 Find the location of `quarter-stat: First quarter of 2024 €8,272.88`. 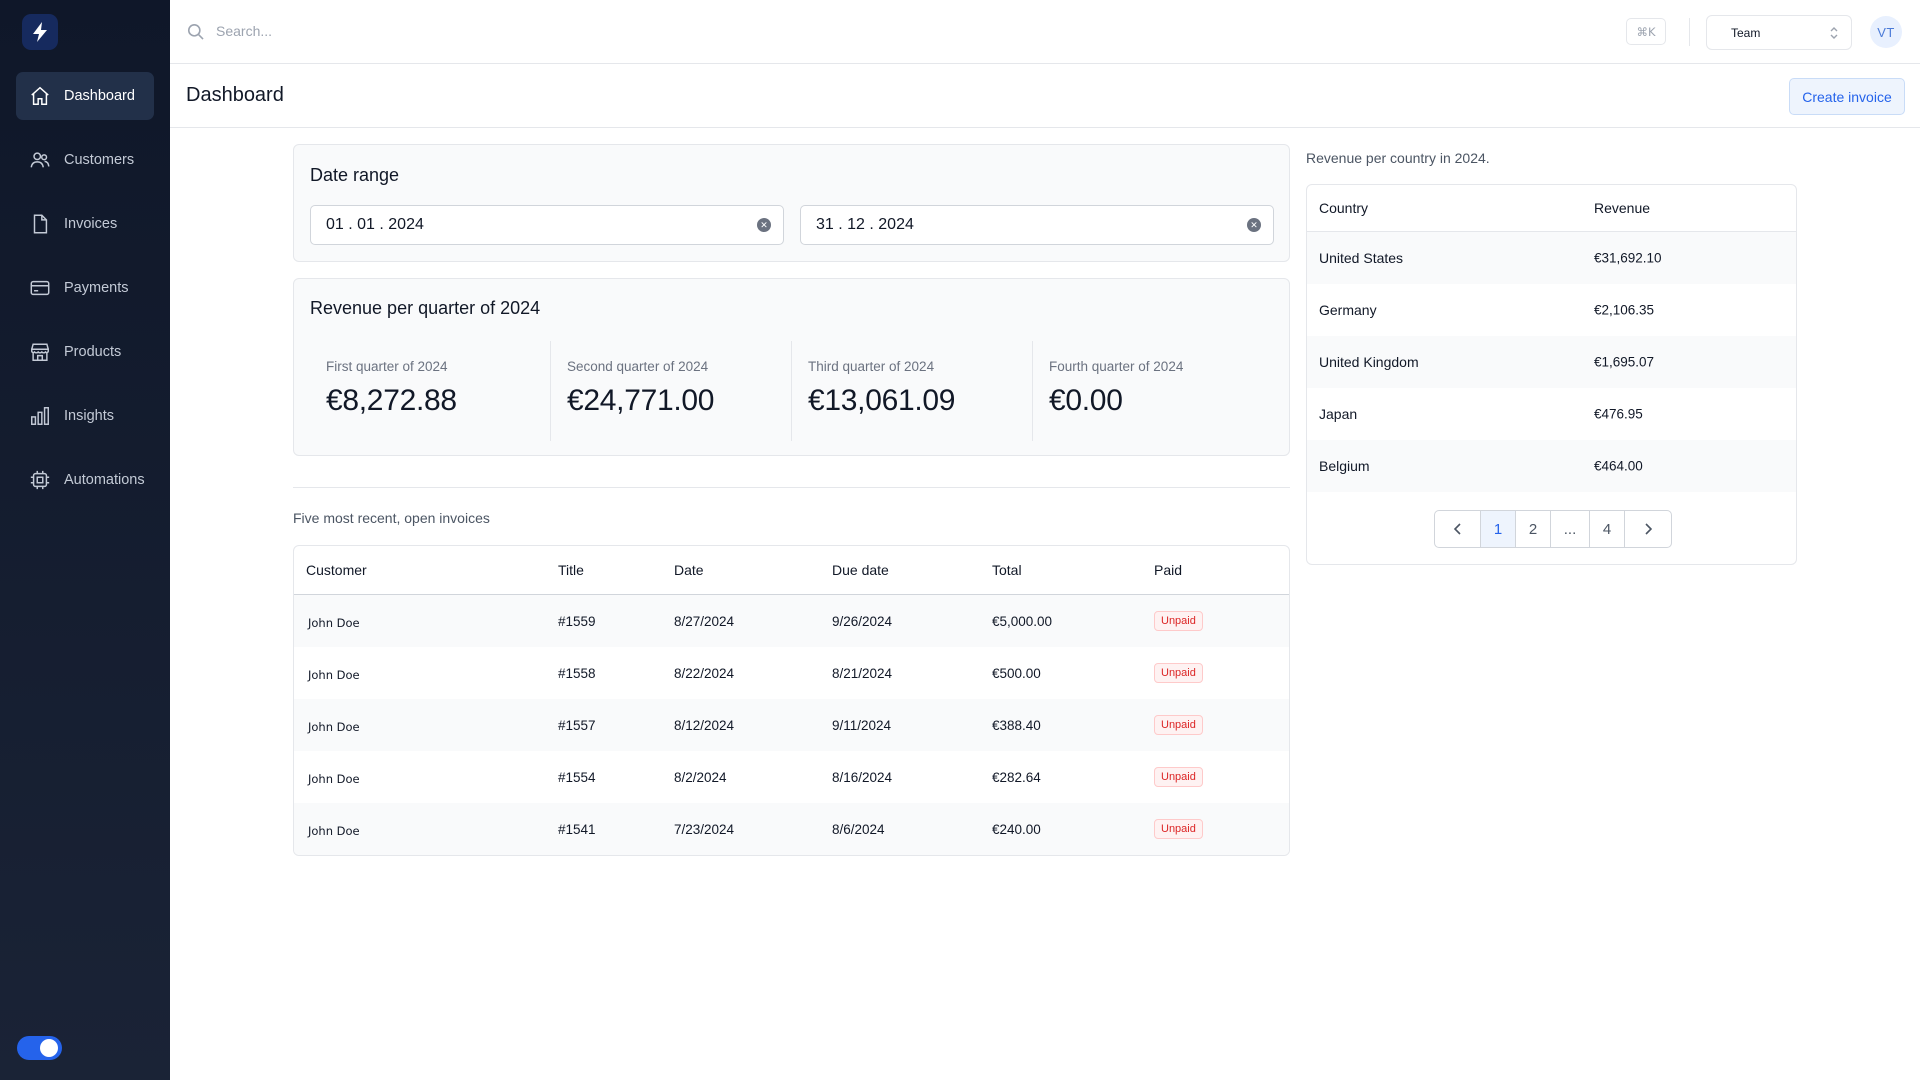

quarter-stat: First quarter of 2024 €8,272.88 is located at coordinates (430, 391).